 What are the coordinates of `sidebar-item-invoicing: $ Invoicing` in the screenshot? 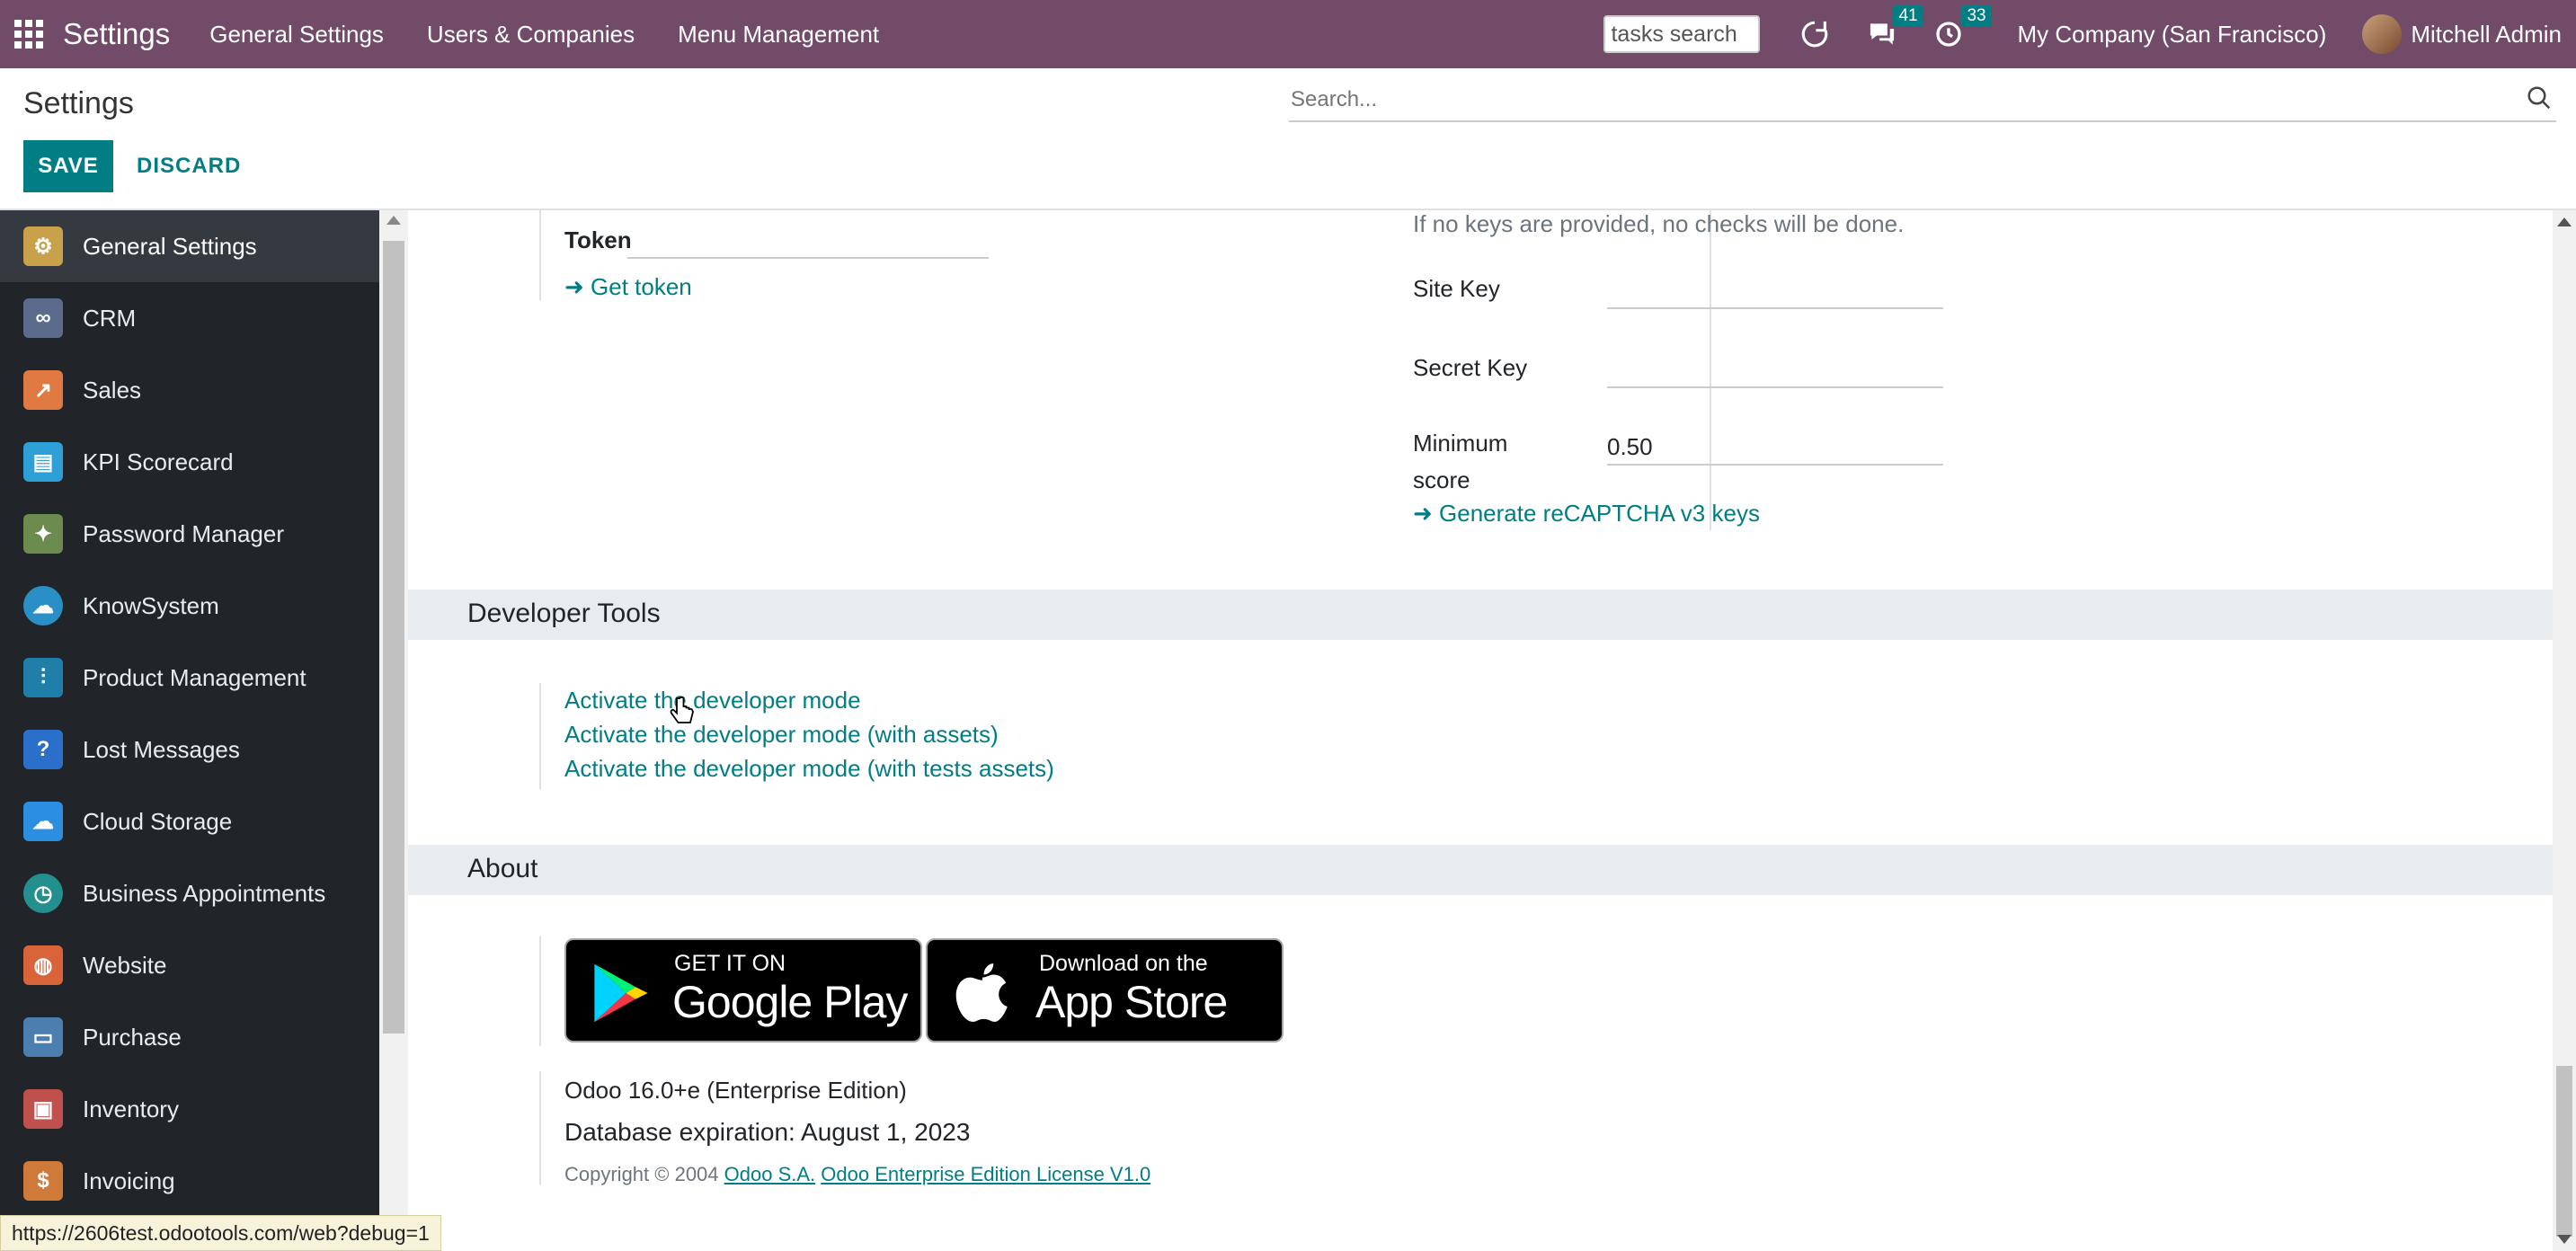 It's located at (189, 1181).